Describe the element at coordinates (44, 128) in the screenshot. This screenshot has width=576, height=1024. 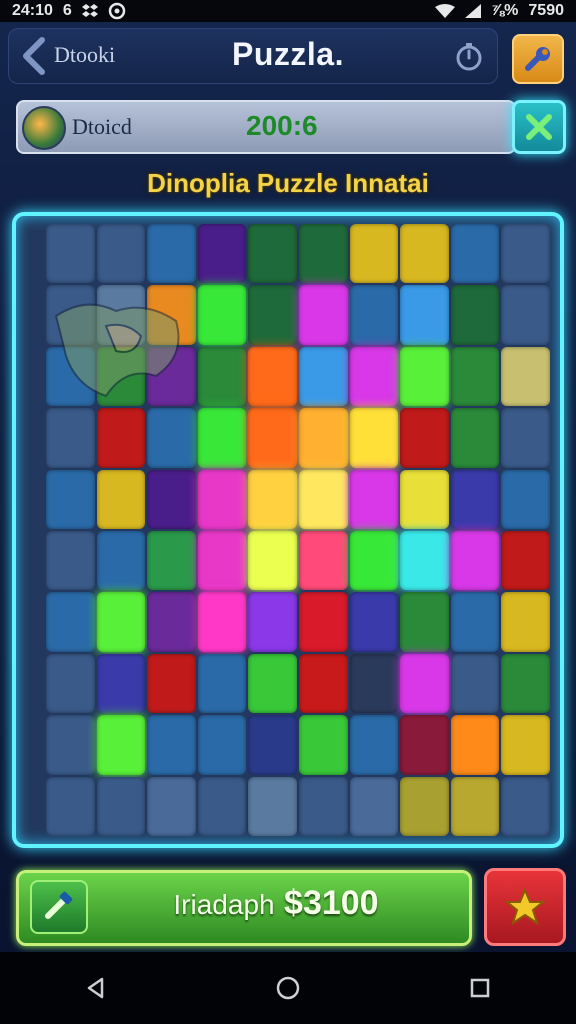
I see `avatar` at that location.